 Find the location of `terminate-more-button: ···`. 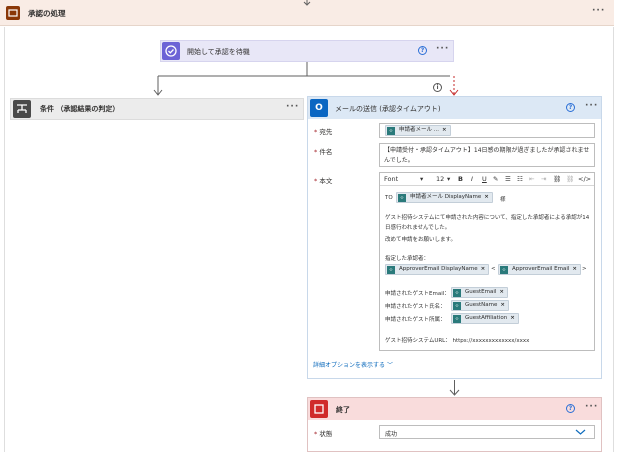

terminate-more-button: ··· is located at coordinates (591, 407).